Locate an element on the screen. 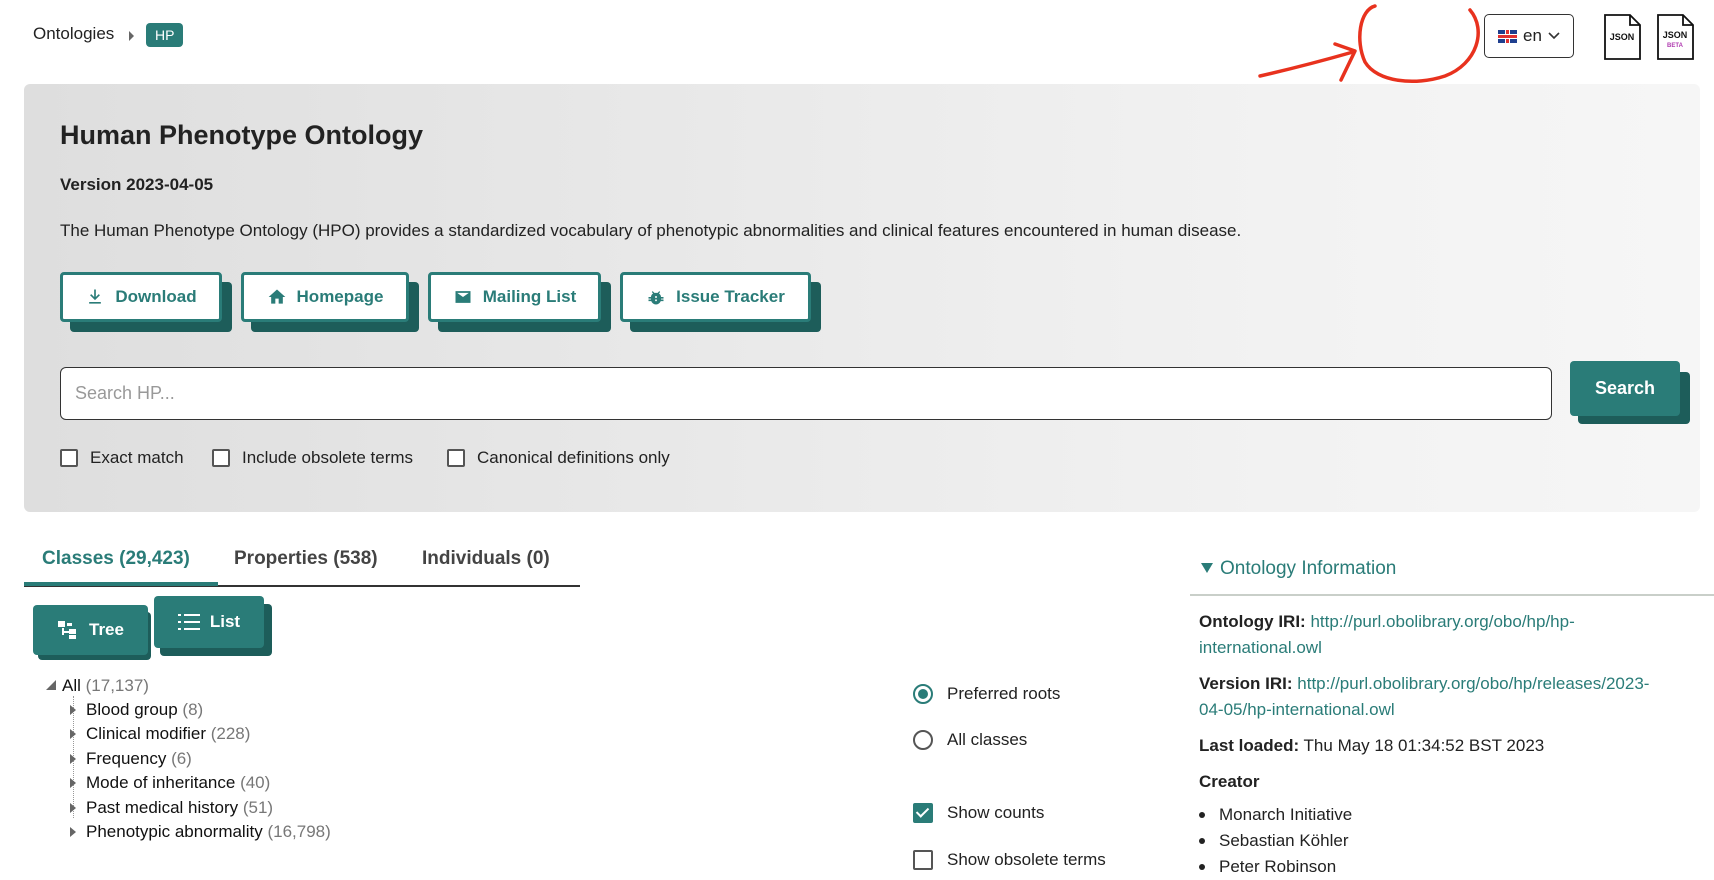 The image size is (1714, 880). show-counts-checkbox is located at coordinates (923, 813).